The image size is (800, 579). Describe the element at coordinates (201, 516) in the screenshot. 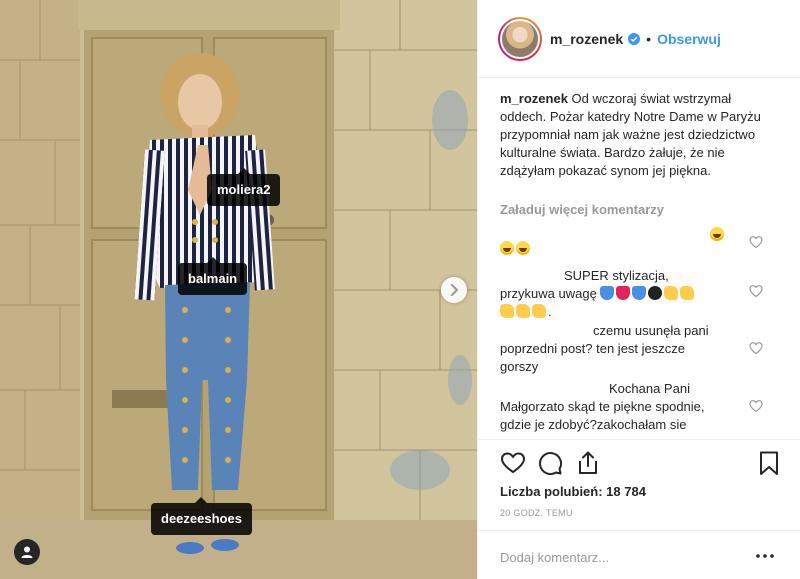

I see `photo-tag-deezeeshoes: deezeeshoes` at that location.